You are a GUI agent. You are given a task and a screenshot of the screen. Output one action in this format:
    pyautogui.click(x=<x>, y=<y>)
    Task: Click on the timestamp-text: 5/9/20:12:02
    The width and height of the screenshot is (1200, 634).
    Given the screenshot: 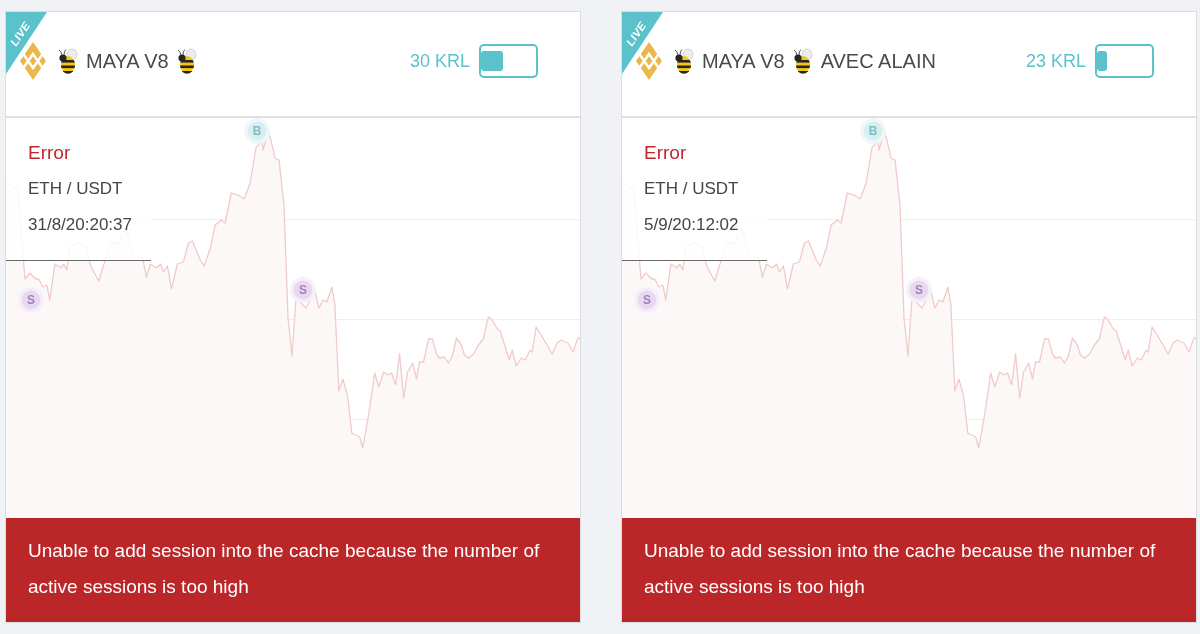 What is the action you would take?
    pyautogui.click(x=692, y=225)
    